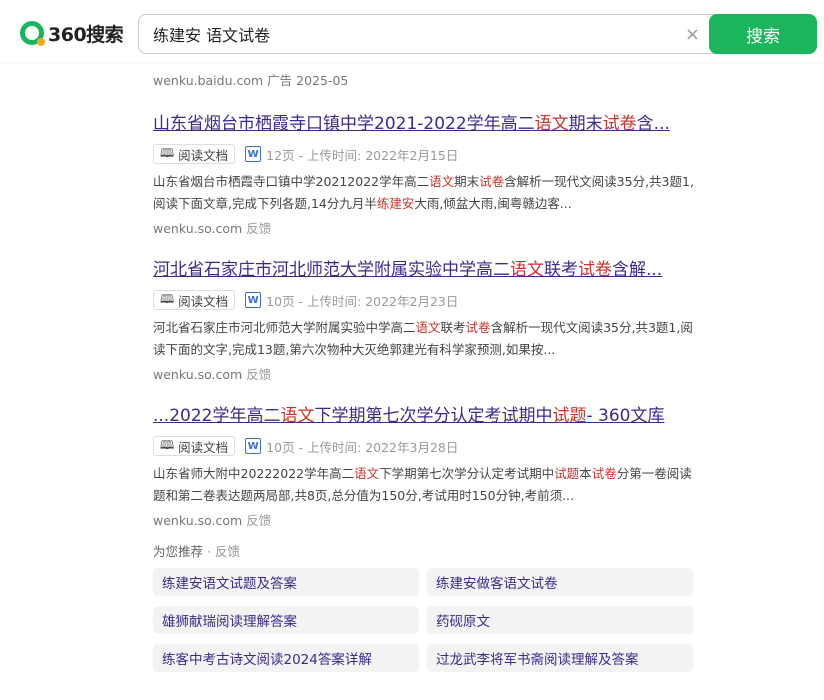 This screenshot has height=700, width=824. I want to click on recommend-item: 雄狮献瑞阅读理解答案, so click(286, 620).